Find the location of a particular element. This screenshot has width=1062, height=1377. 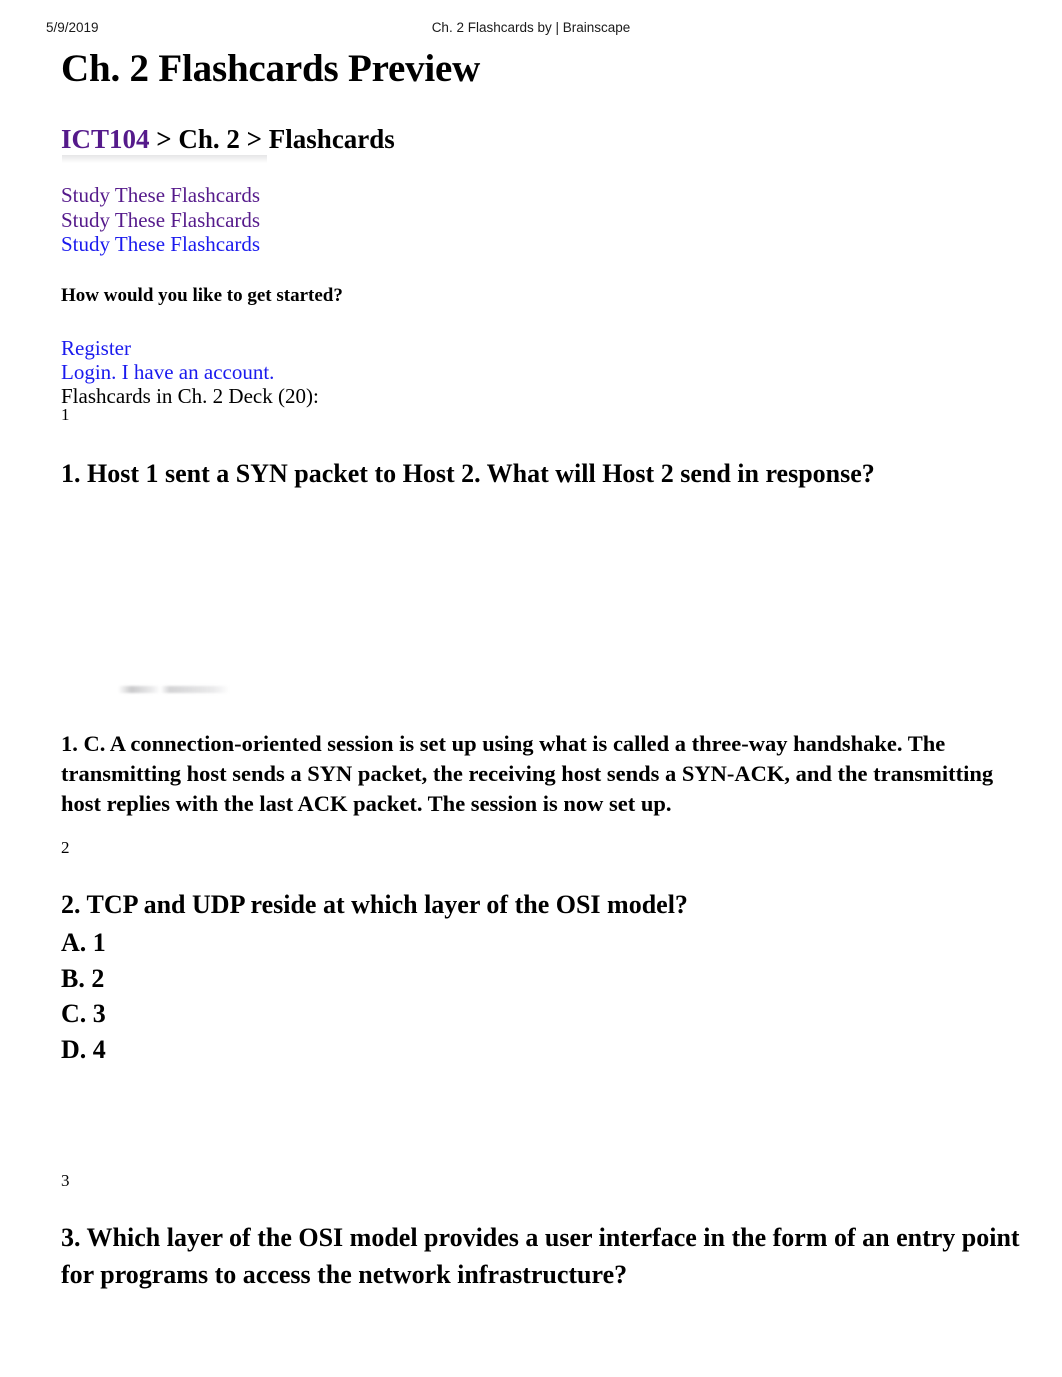

print-page-title: Ch. 2 Flashcards by | Brainscape is located at coordinates (531, 27).